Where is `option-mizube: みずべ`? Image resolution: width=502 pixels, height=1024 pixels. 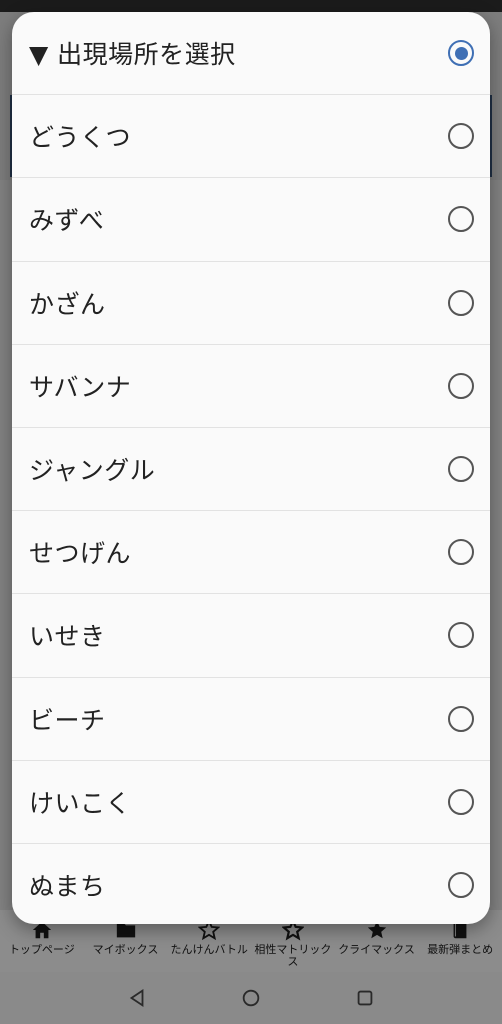 option-mizube: みずべ is located at coordinates (251, 220).